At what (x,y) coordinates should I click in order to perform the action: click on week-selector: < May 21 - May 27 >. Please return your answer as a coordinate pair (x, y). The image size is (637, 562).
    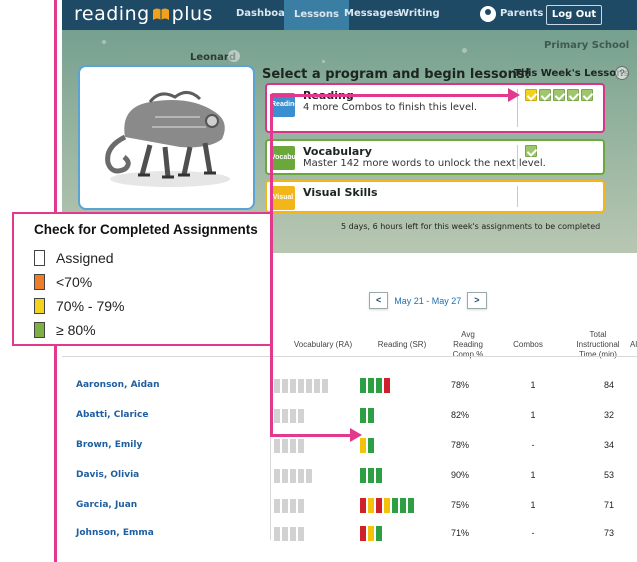
    Looking at the image, I should click on (428, 300).